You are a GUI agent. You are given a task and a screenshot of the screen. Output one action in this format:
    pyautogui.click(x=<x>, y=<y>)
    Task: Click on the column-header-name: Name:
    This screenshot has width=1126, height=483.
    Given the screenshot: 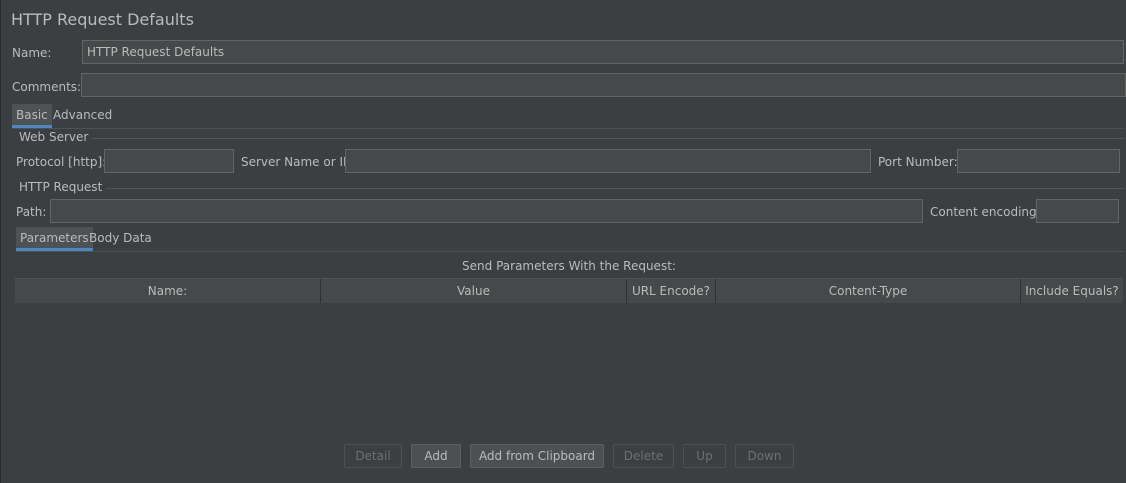 What is the action you would take?
    pyautogui.click(x=168, y=291)
    